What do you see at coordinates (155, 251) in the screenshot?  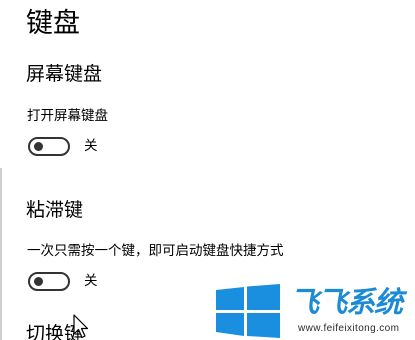 I see `sticky-keys-setting-label: 一次只需按一个键，即可启动键盘快捷方式` at bounding box center [155, 251].